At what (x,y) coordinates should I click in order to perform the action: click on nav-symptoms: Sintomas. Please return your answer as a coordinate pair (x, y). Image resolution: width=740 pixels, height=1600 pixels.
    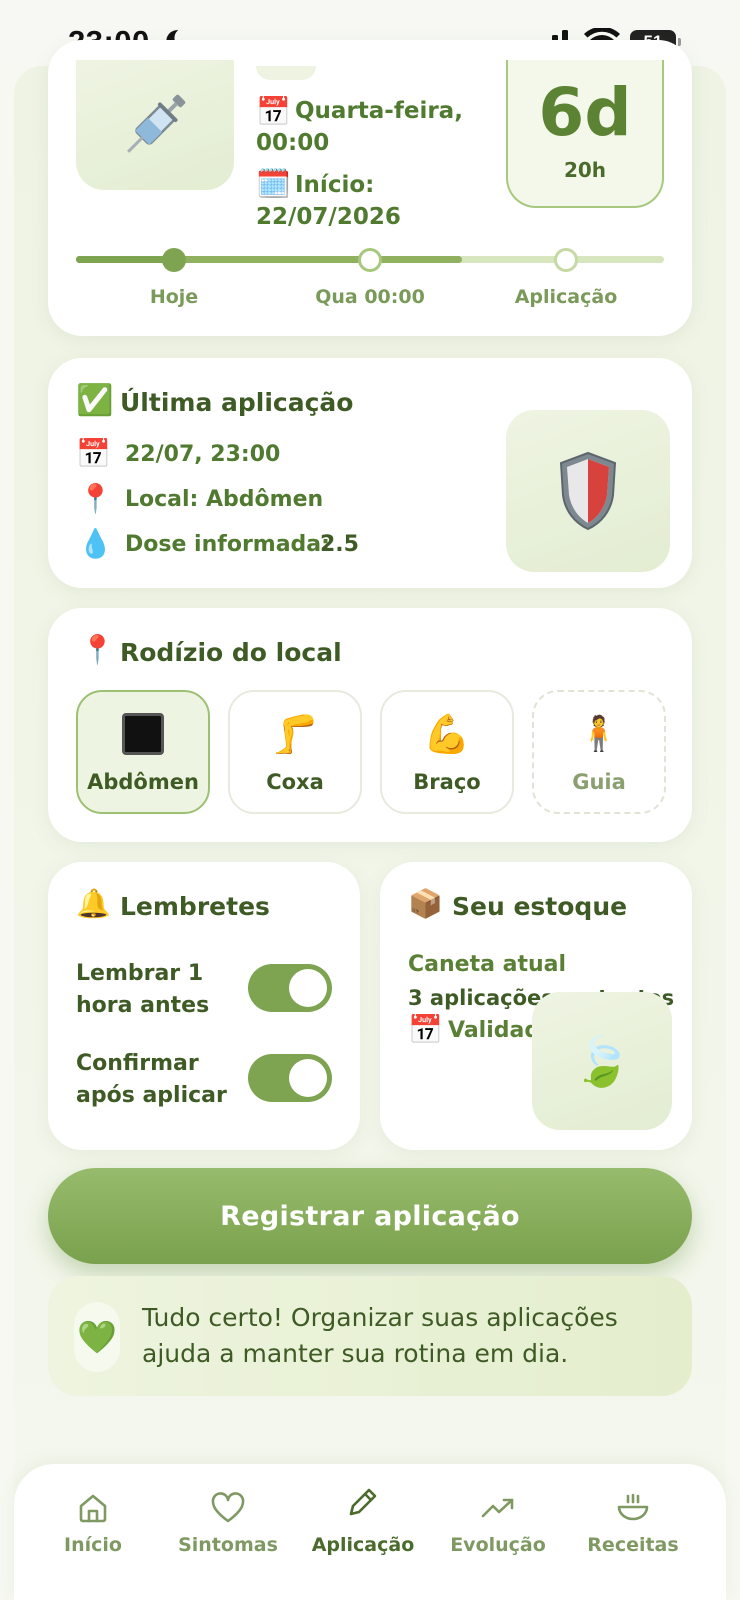
    Looking at the image, I should click on (228, 1524).